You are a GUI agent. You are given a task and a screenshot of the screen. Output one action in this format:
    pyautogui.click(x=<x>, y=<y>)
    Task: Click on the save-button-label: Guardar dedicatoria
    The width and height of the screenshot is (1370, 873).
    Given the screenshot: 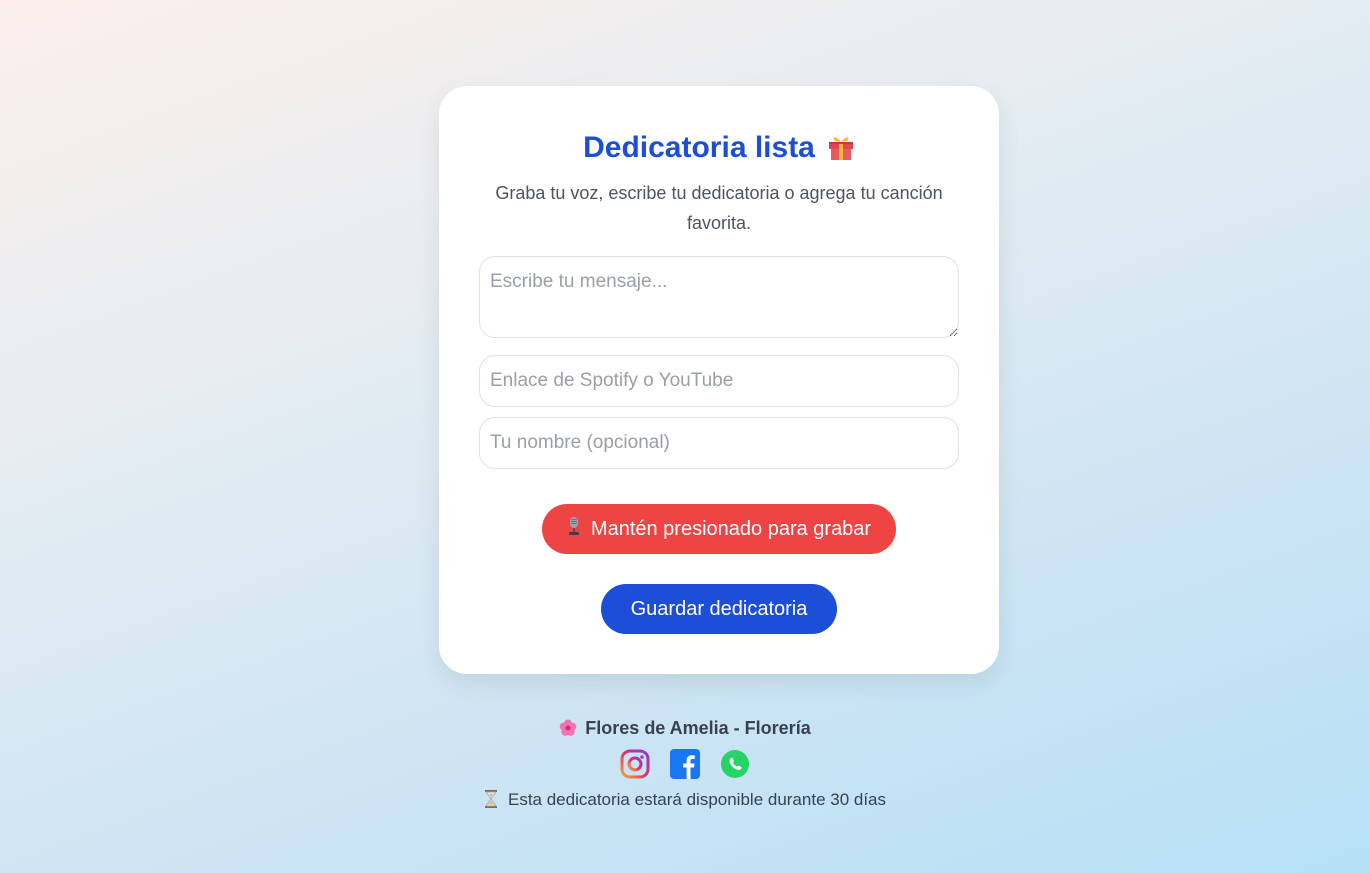 What is the action you would take?
    pyautogui.click(x=719, y=608)
    